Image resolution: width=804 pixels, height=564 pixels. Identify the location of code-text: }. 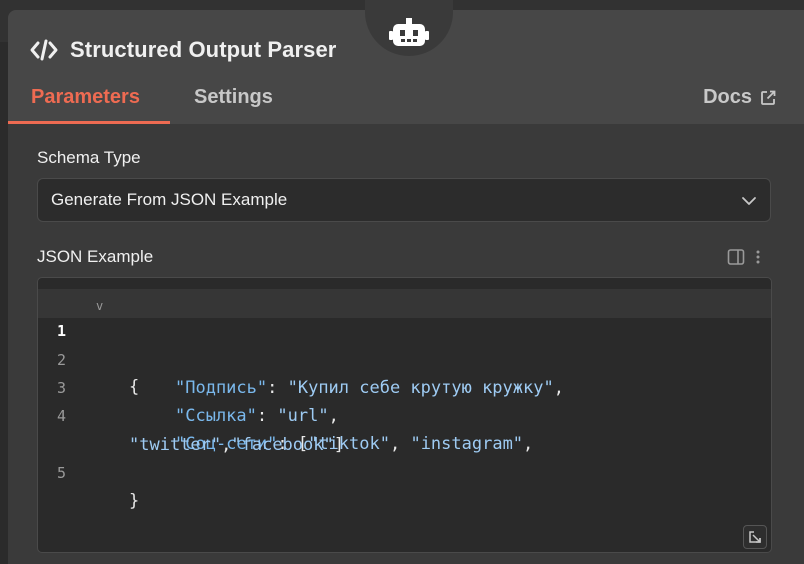
(134, 501).